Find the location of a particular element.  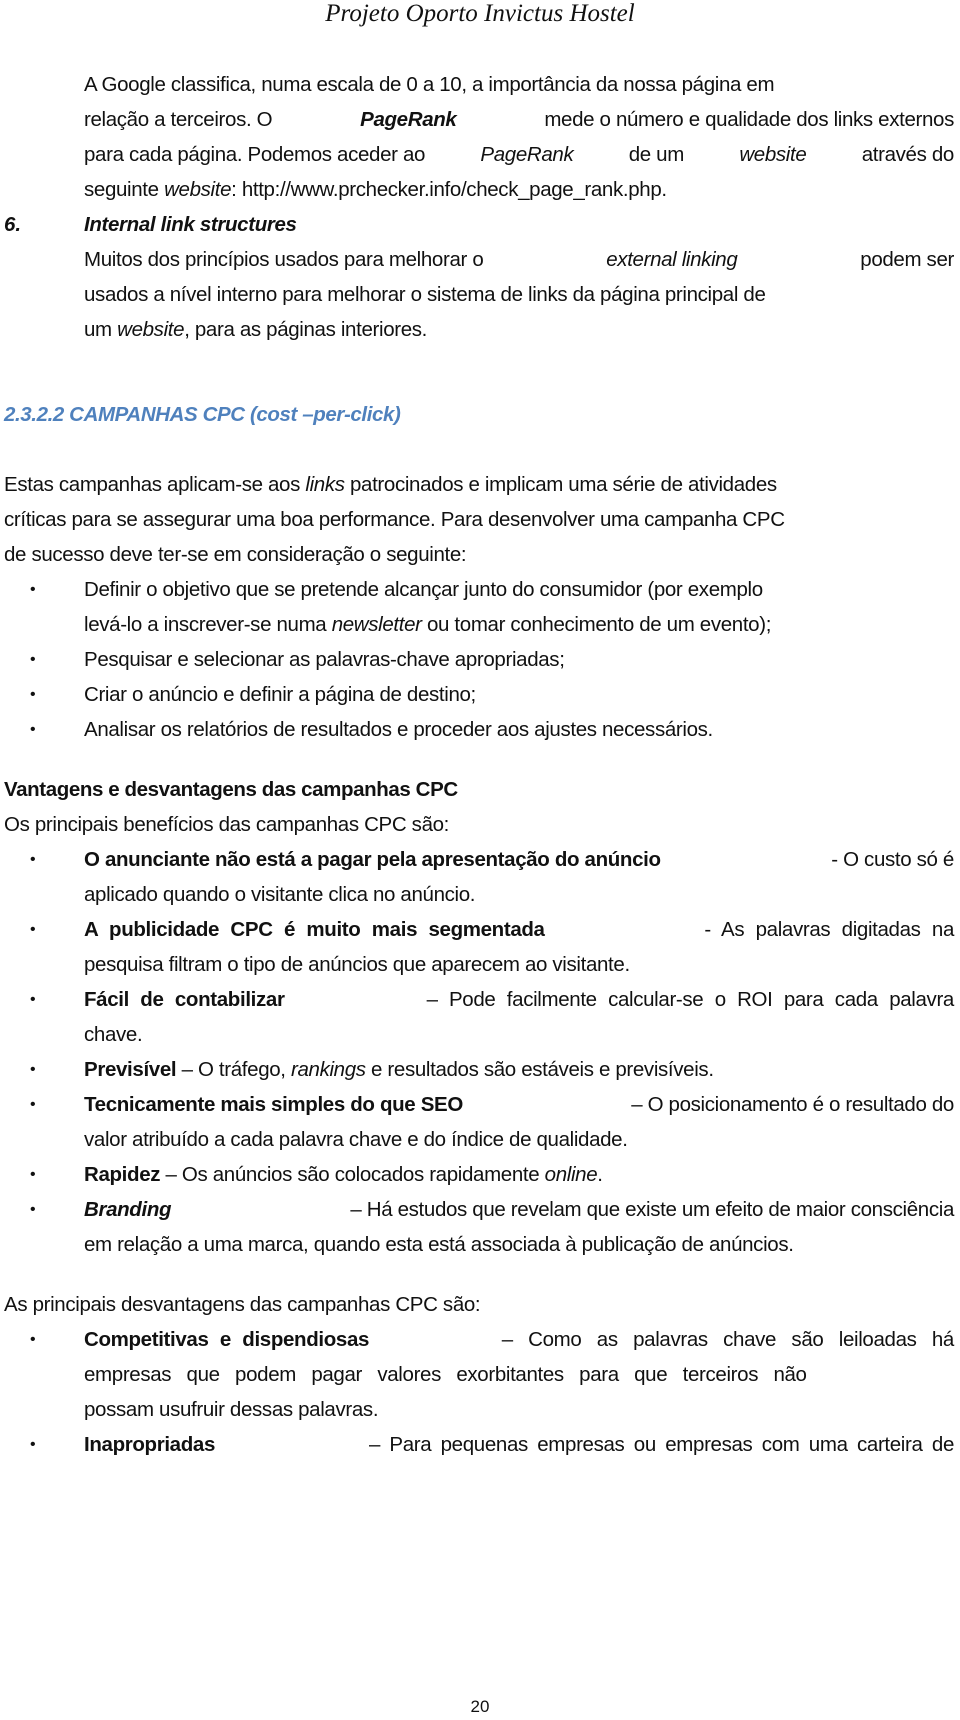

section-heading: 2.3.2.2 CAMPANHAS CPC (cost –per-click) is located at coordinates (202, 414).